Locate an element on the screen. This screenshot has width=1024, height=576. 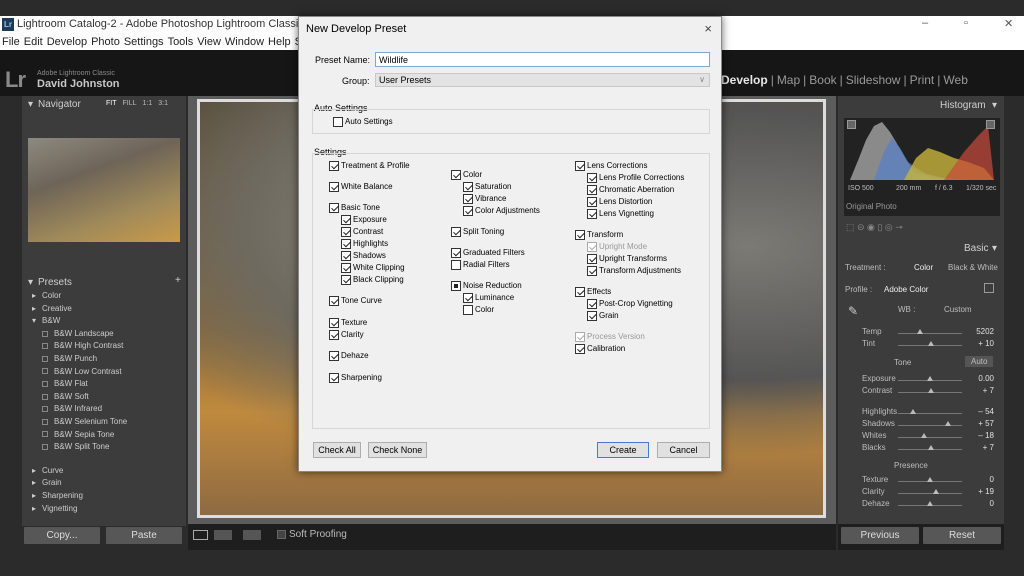
module-develop: Develop is located at coordinates (744, 80).